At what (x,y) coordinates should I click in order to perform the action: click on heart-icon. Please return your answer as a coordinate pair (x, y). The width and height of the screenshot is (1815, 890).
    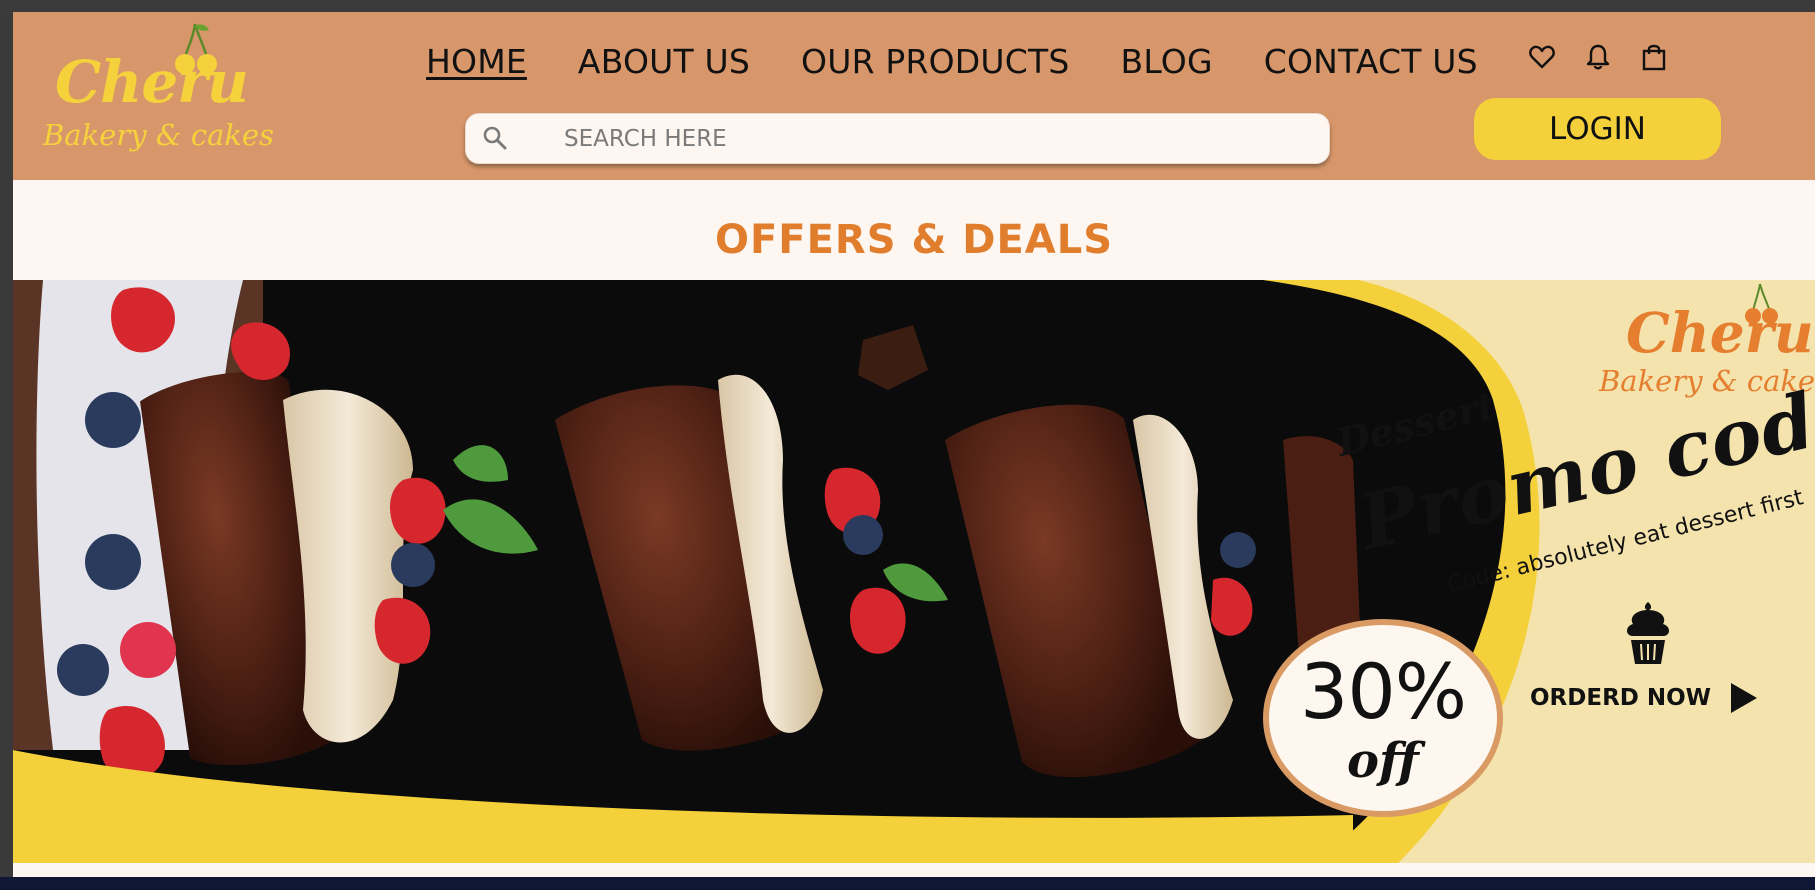
    Looking at the image, I should click on (1542, 57).